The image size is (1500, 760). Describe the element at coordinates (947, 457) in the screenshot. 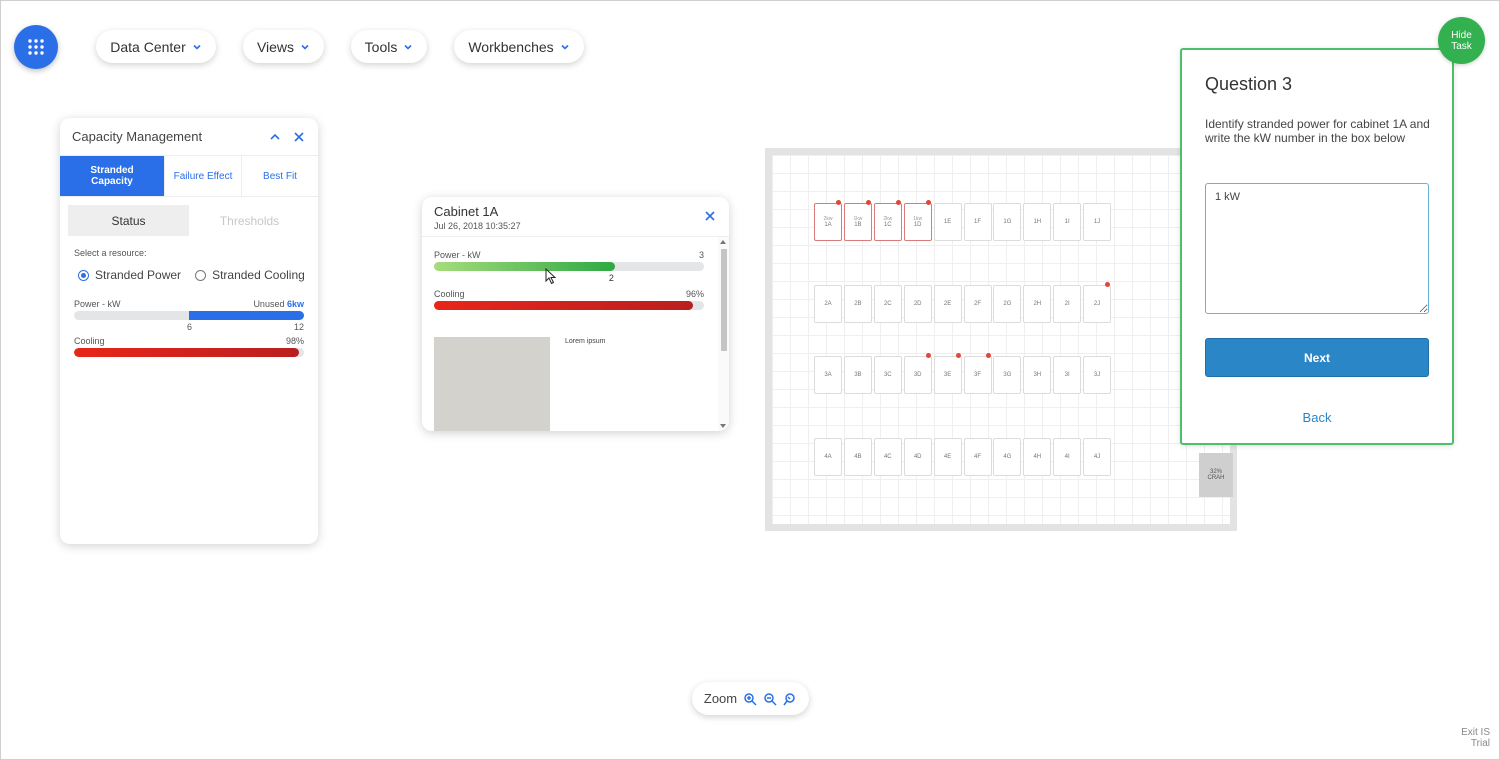

I see `cabinet-cell: 4E` at that location.